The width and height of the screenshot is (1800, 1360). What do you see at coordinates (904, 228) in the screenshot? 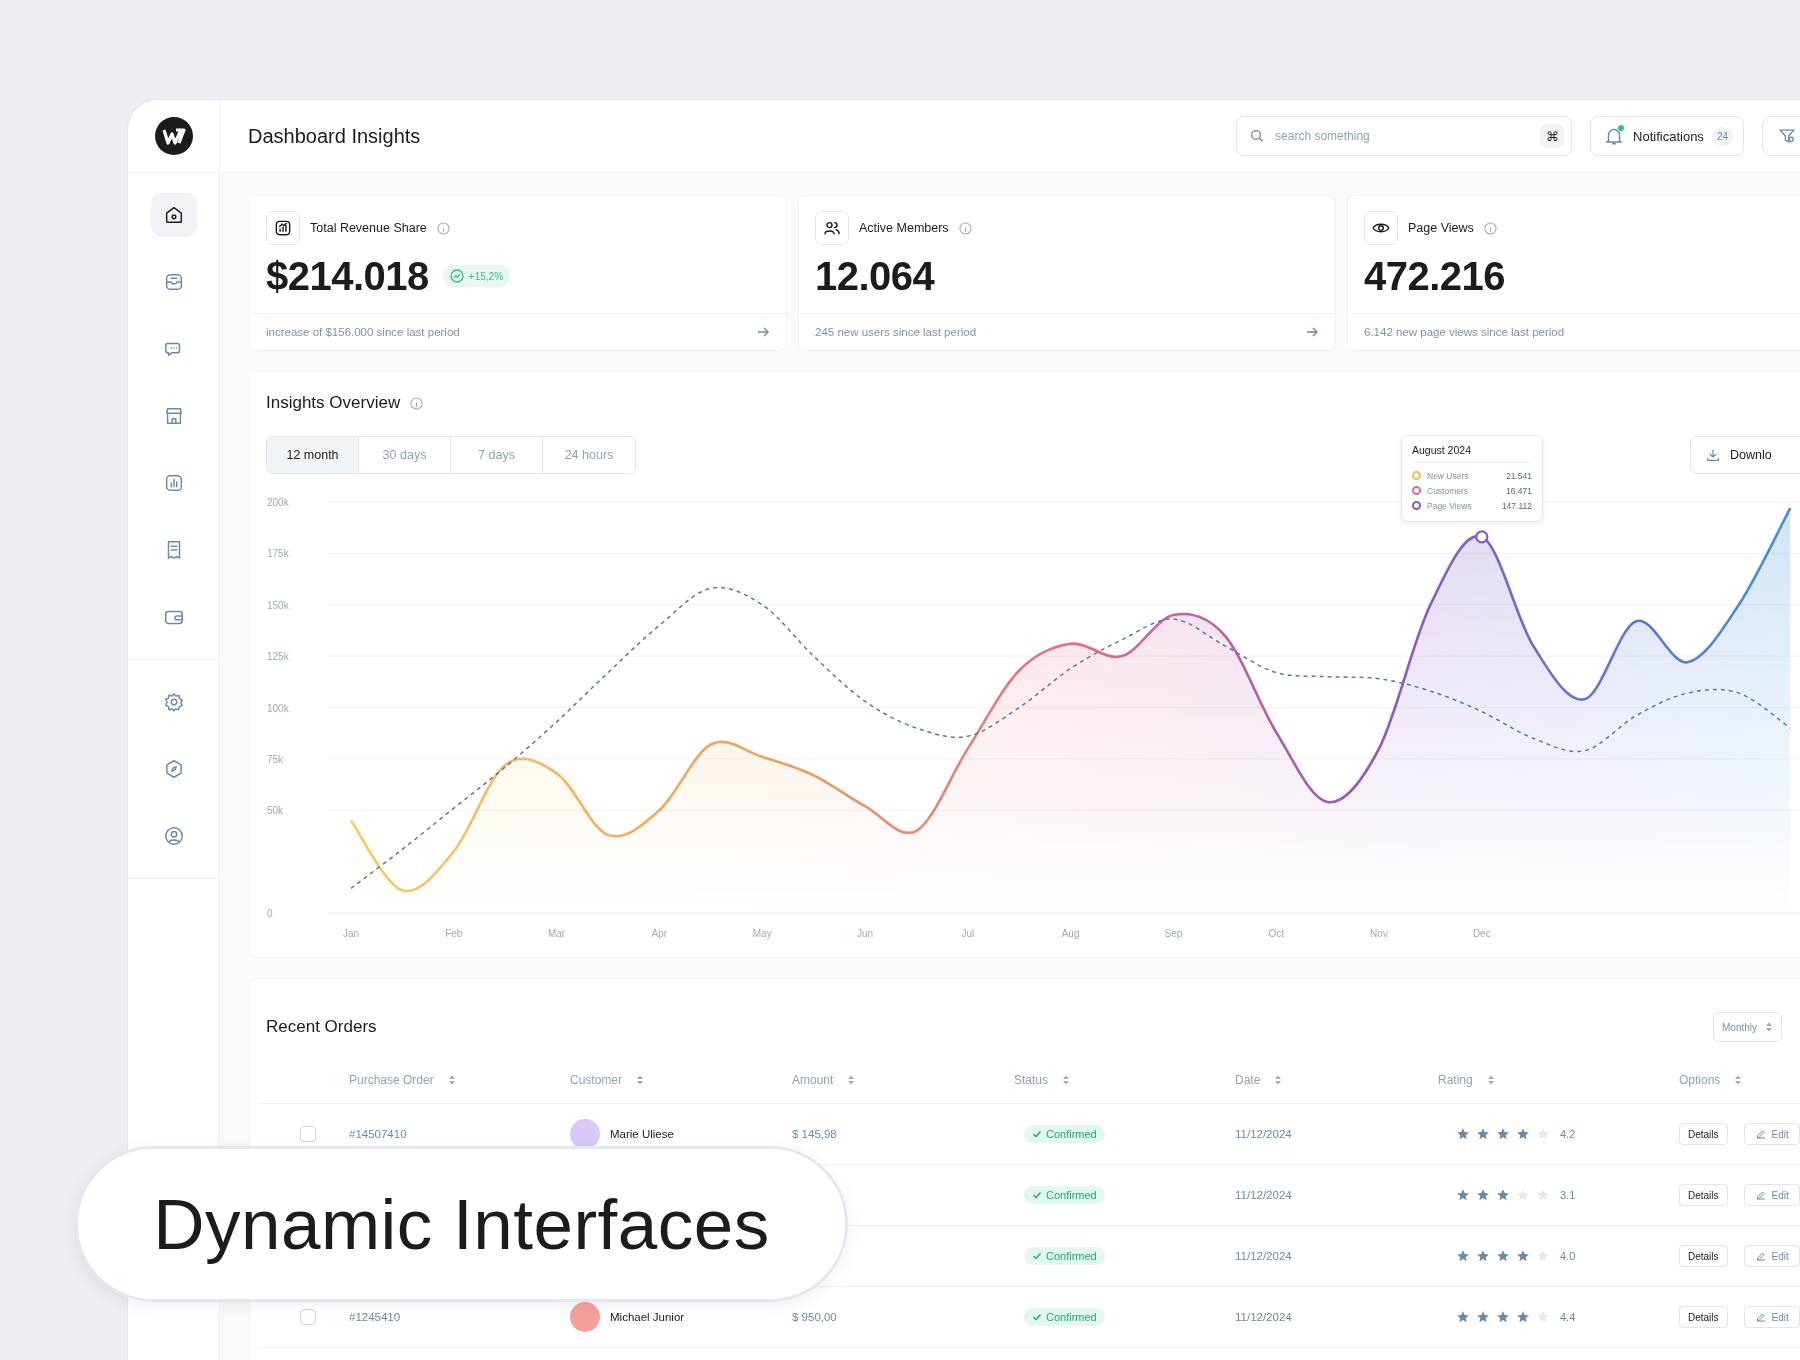
I see `stat-title: Active Members` at bounding box center [904, 228].